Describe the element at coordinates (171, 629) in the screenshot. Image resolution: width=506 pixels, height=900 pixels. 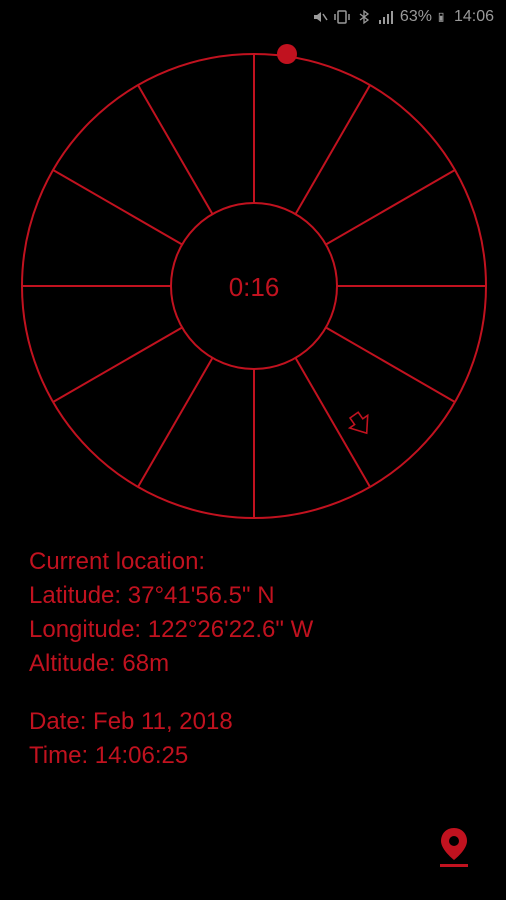
I see `longitude-text: Longitude: 122°26'22.6" W` at that location.